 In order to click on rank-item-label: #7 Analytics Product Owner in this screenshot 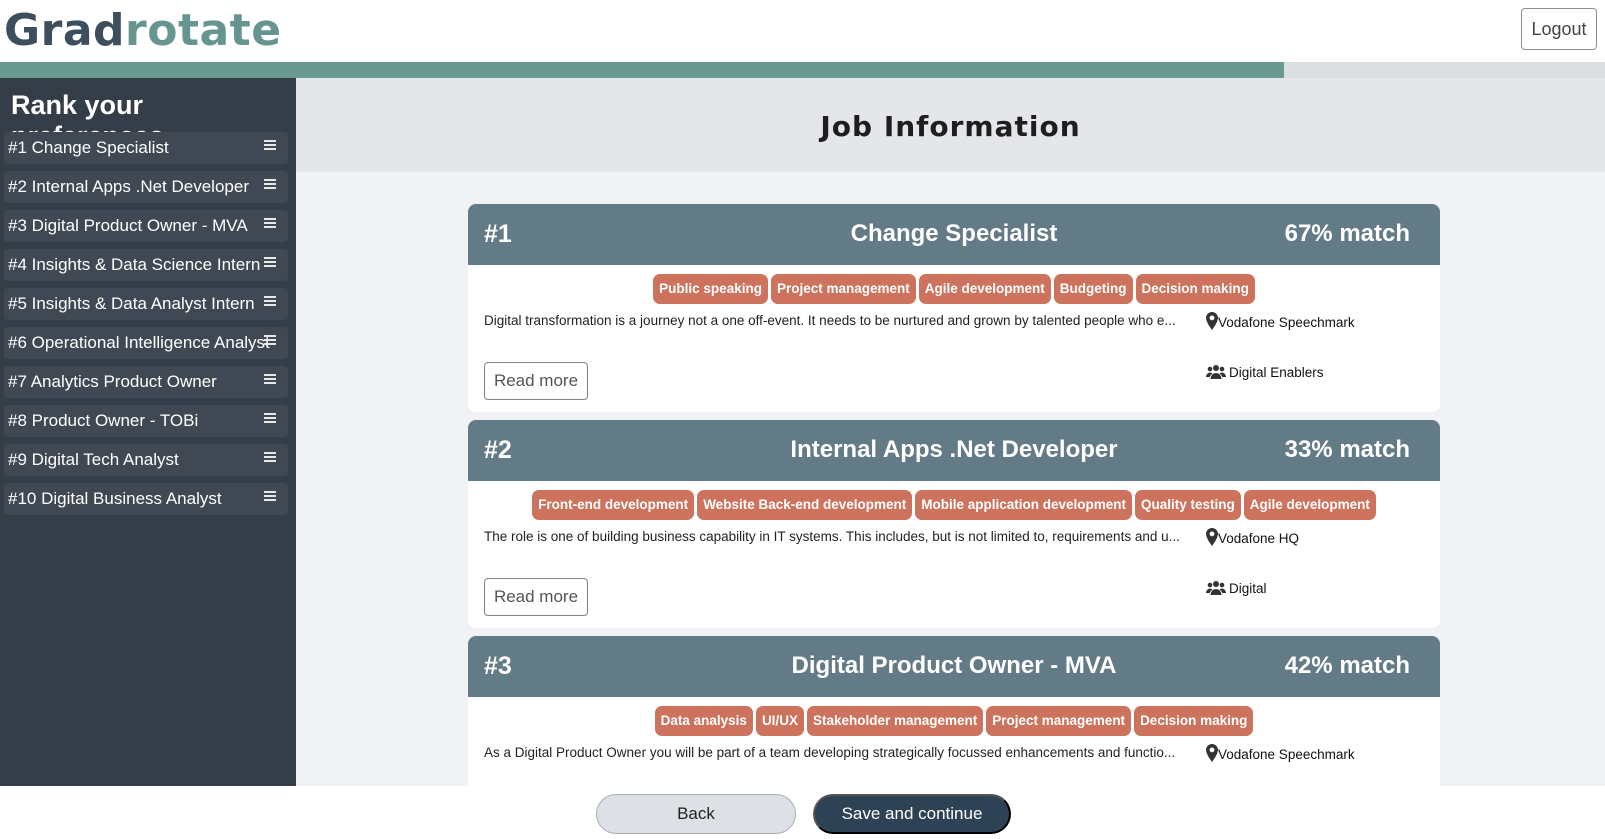, I will do `click(112, 381)`.